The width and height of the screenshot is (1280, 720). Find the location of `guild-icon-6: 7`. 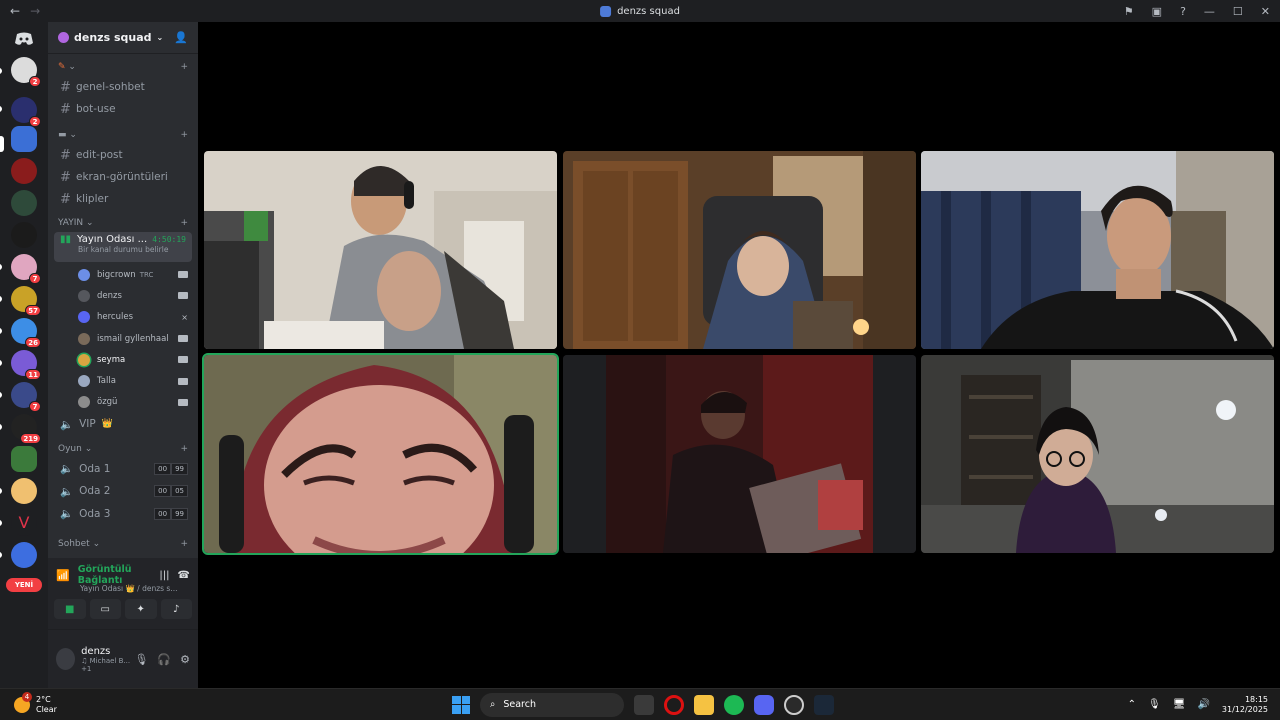

guild-icon-6: 7 is located at coordinates (26, 269).